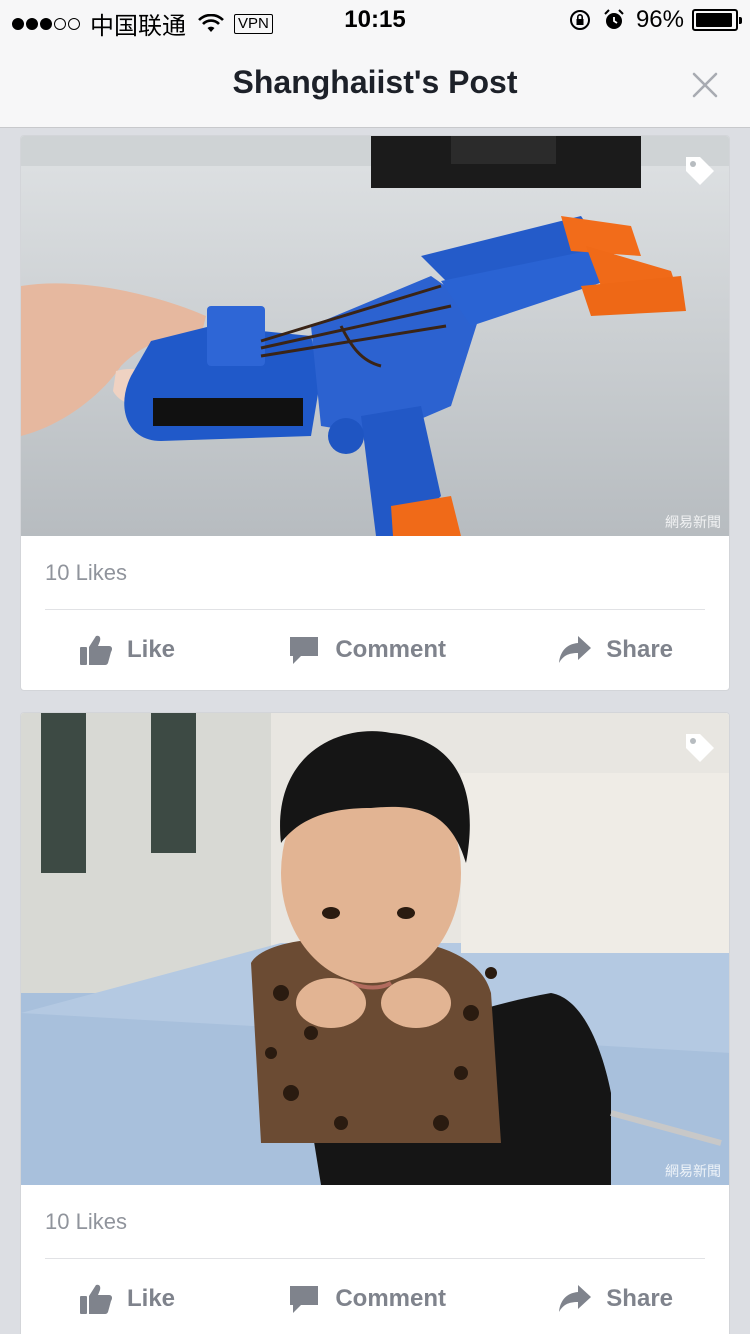 Image resolution: width=750 pixels, height=1334 pixels. I want to click on status-right: 96%, so click(655, 20).